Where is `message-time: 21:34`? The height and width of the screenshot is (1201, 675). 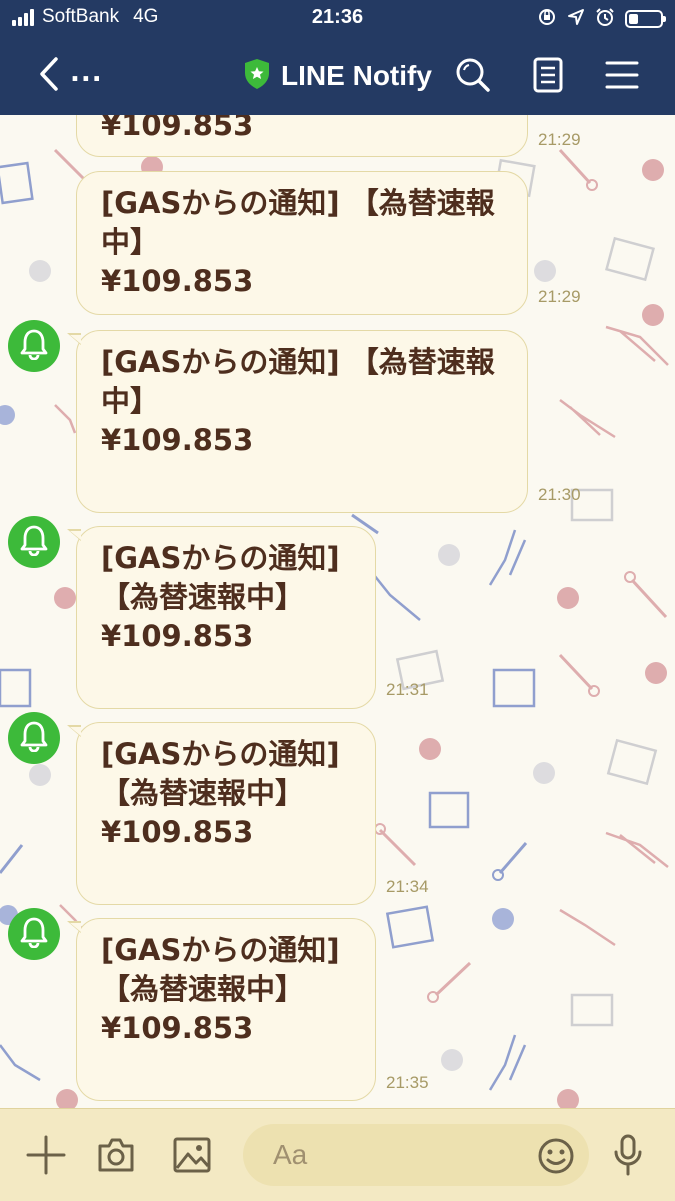 message-time: 21:34 is located at coordinates (407, 886).